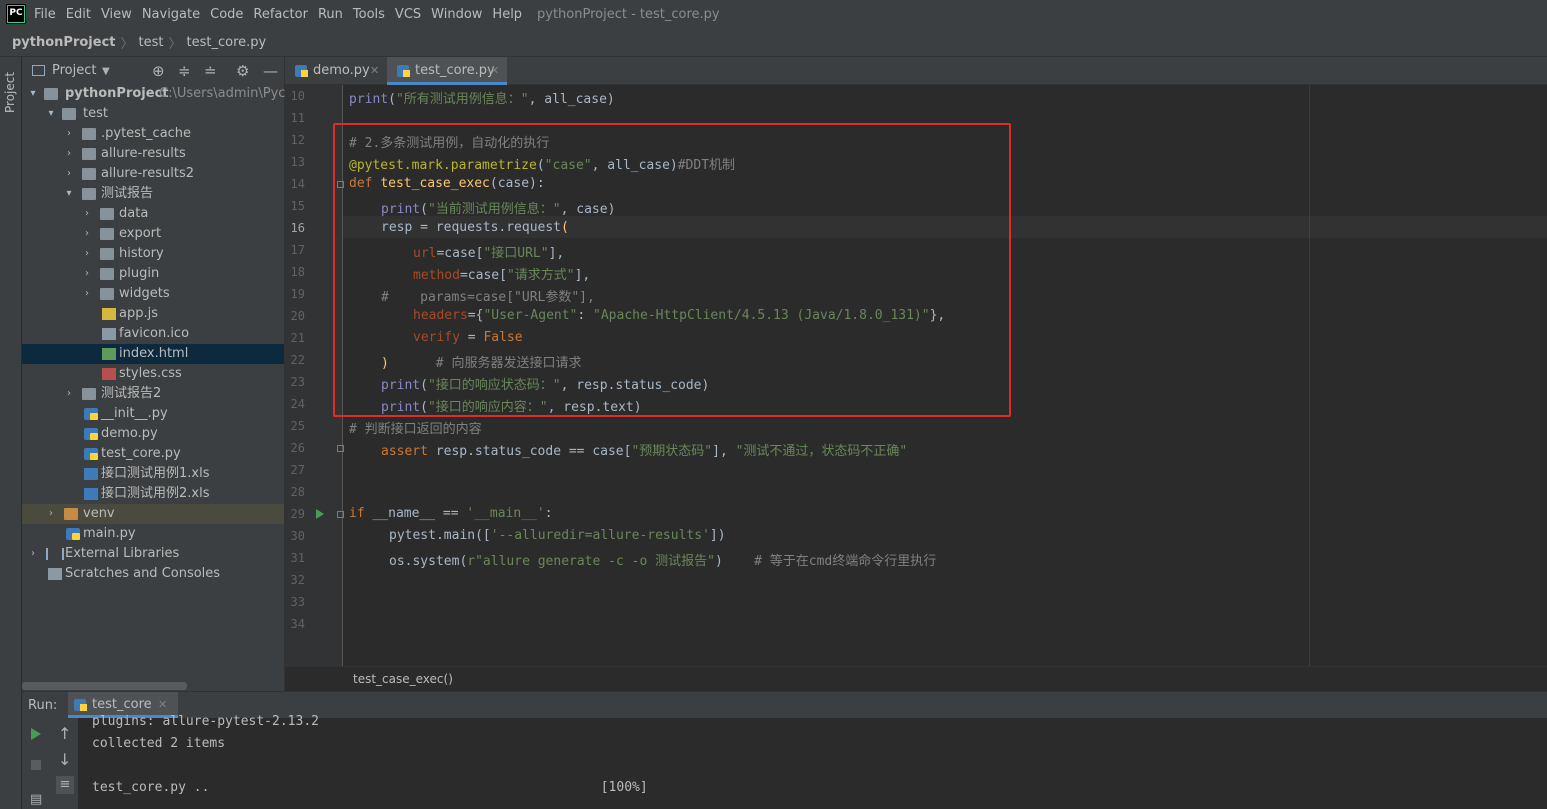  What do you see at coordinates (91, 494) in the screenshot?
I see `excel-file-icon` at bounding box center [91, 494].